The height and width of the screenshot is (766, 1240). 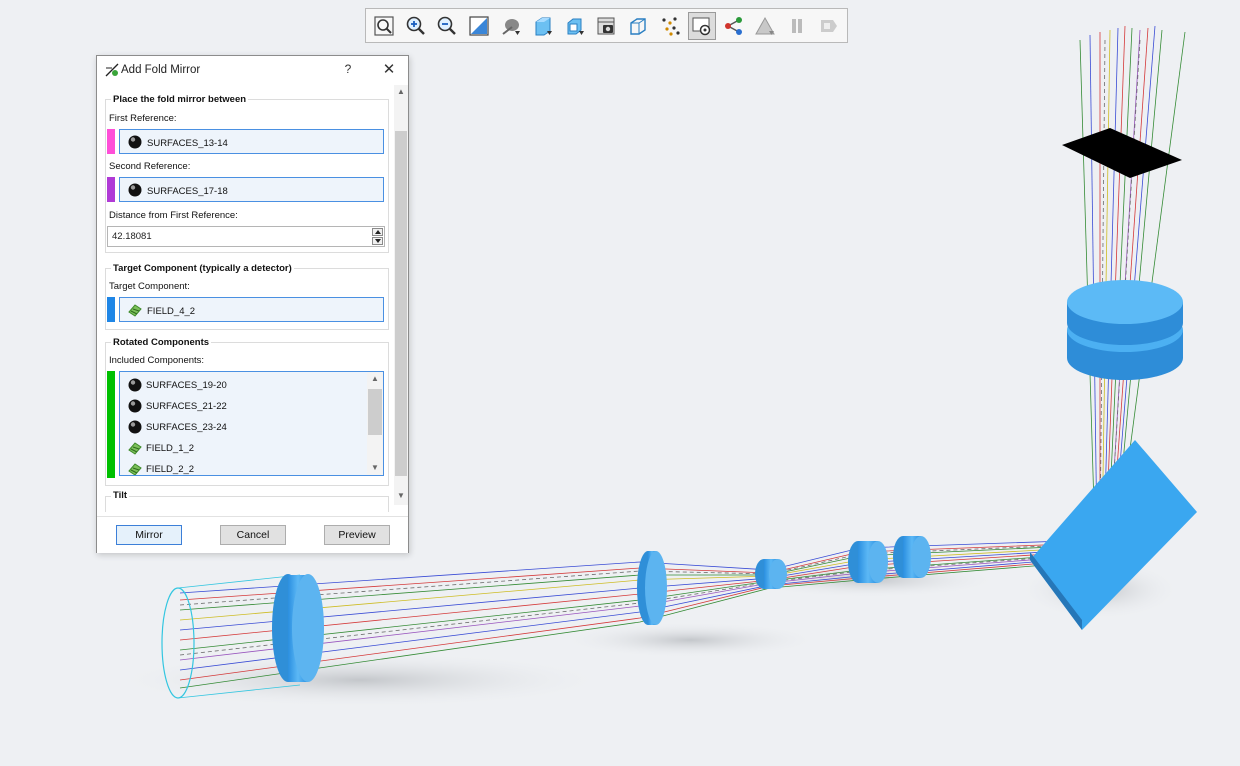 What do you see at coordinates (170, 469) in the screenshot?
I see `list-item-label: FIELD_2_2` at bounding box center [170, 469].